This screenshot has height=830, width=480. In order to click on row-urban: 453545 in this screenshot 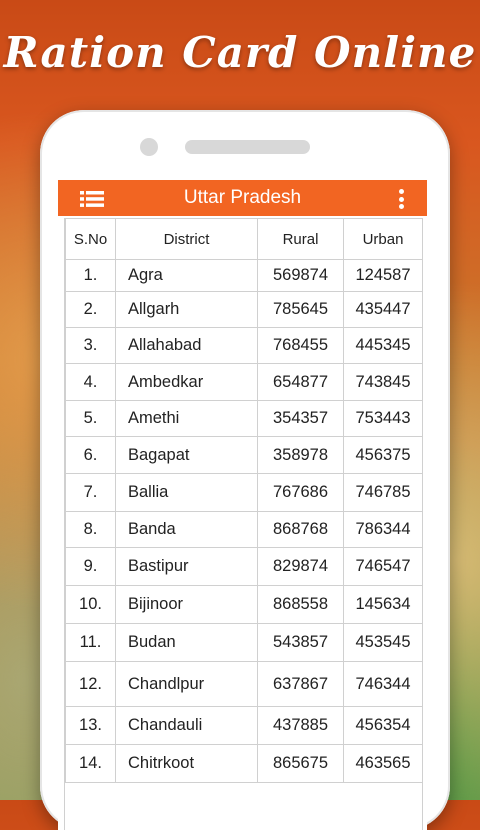, I will do `click(383, 642)`.